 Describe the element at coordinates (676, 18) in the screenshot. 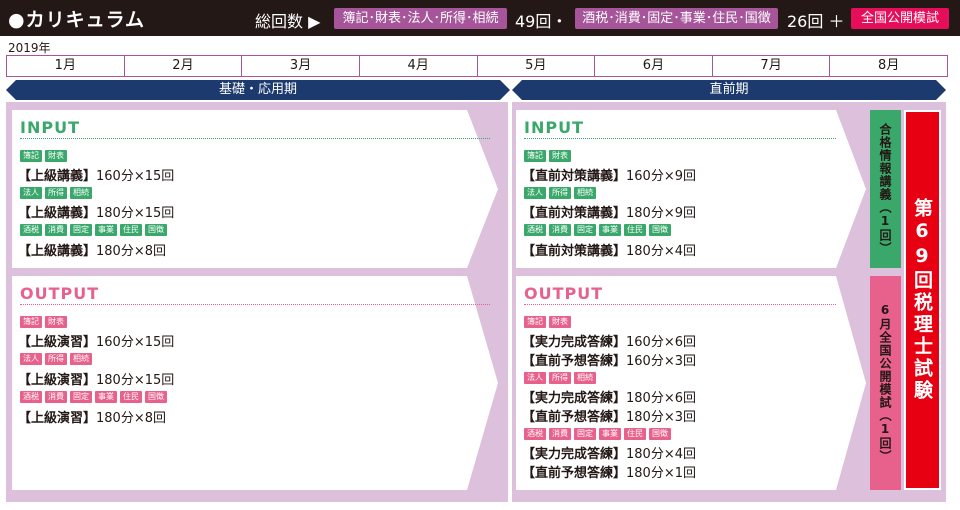

I see `subjects-badge-minor: 酒税･消費･固定･事業･住民･国徴` at that location.